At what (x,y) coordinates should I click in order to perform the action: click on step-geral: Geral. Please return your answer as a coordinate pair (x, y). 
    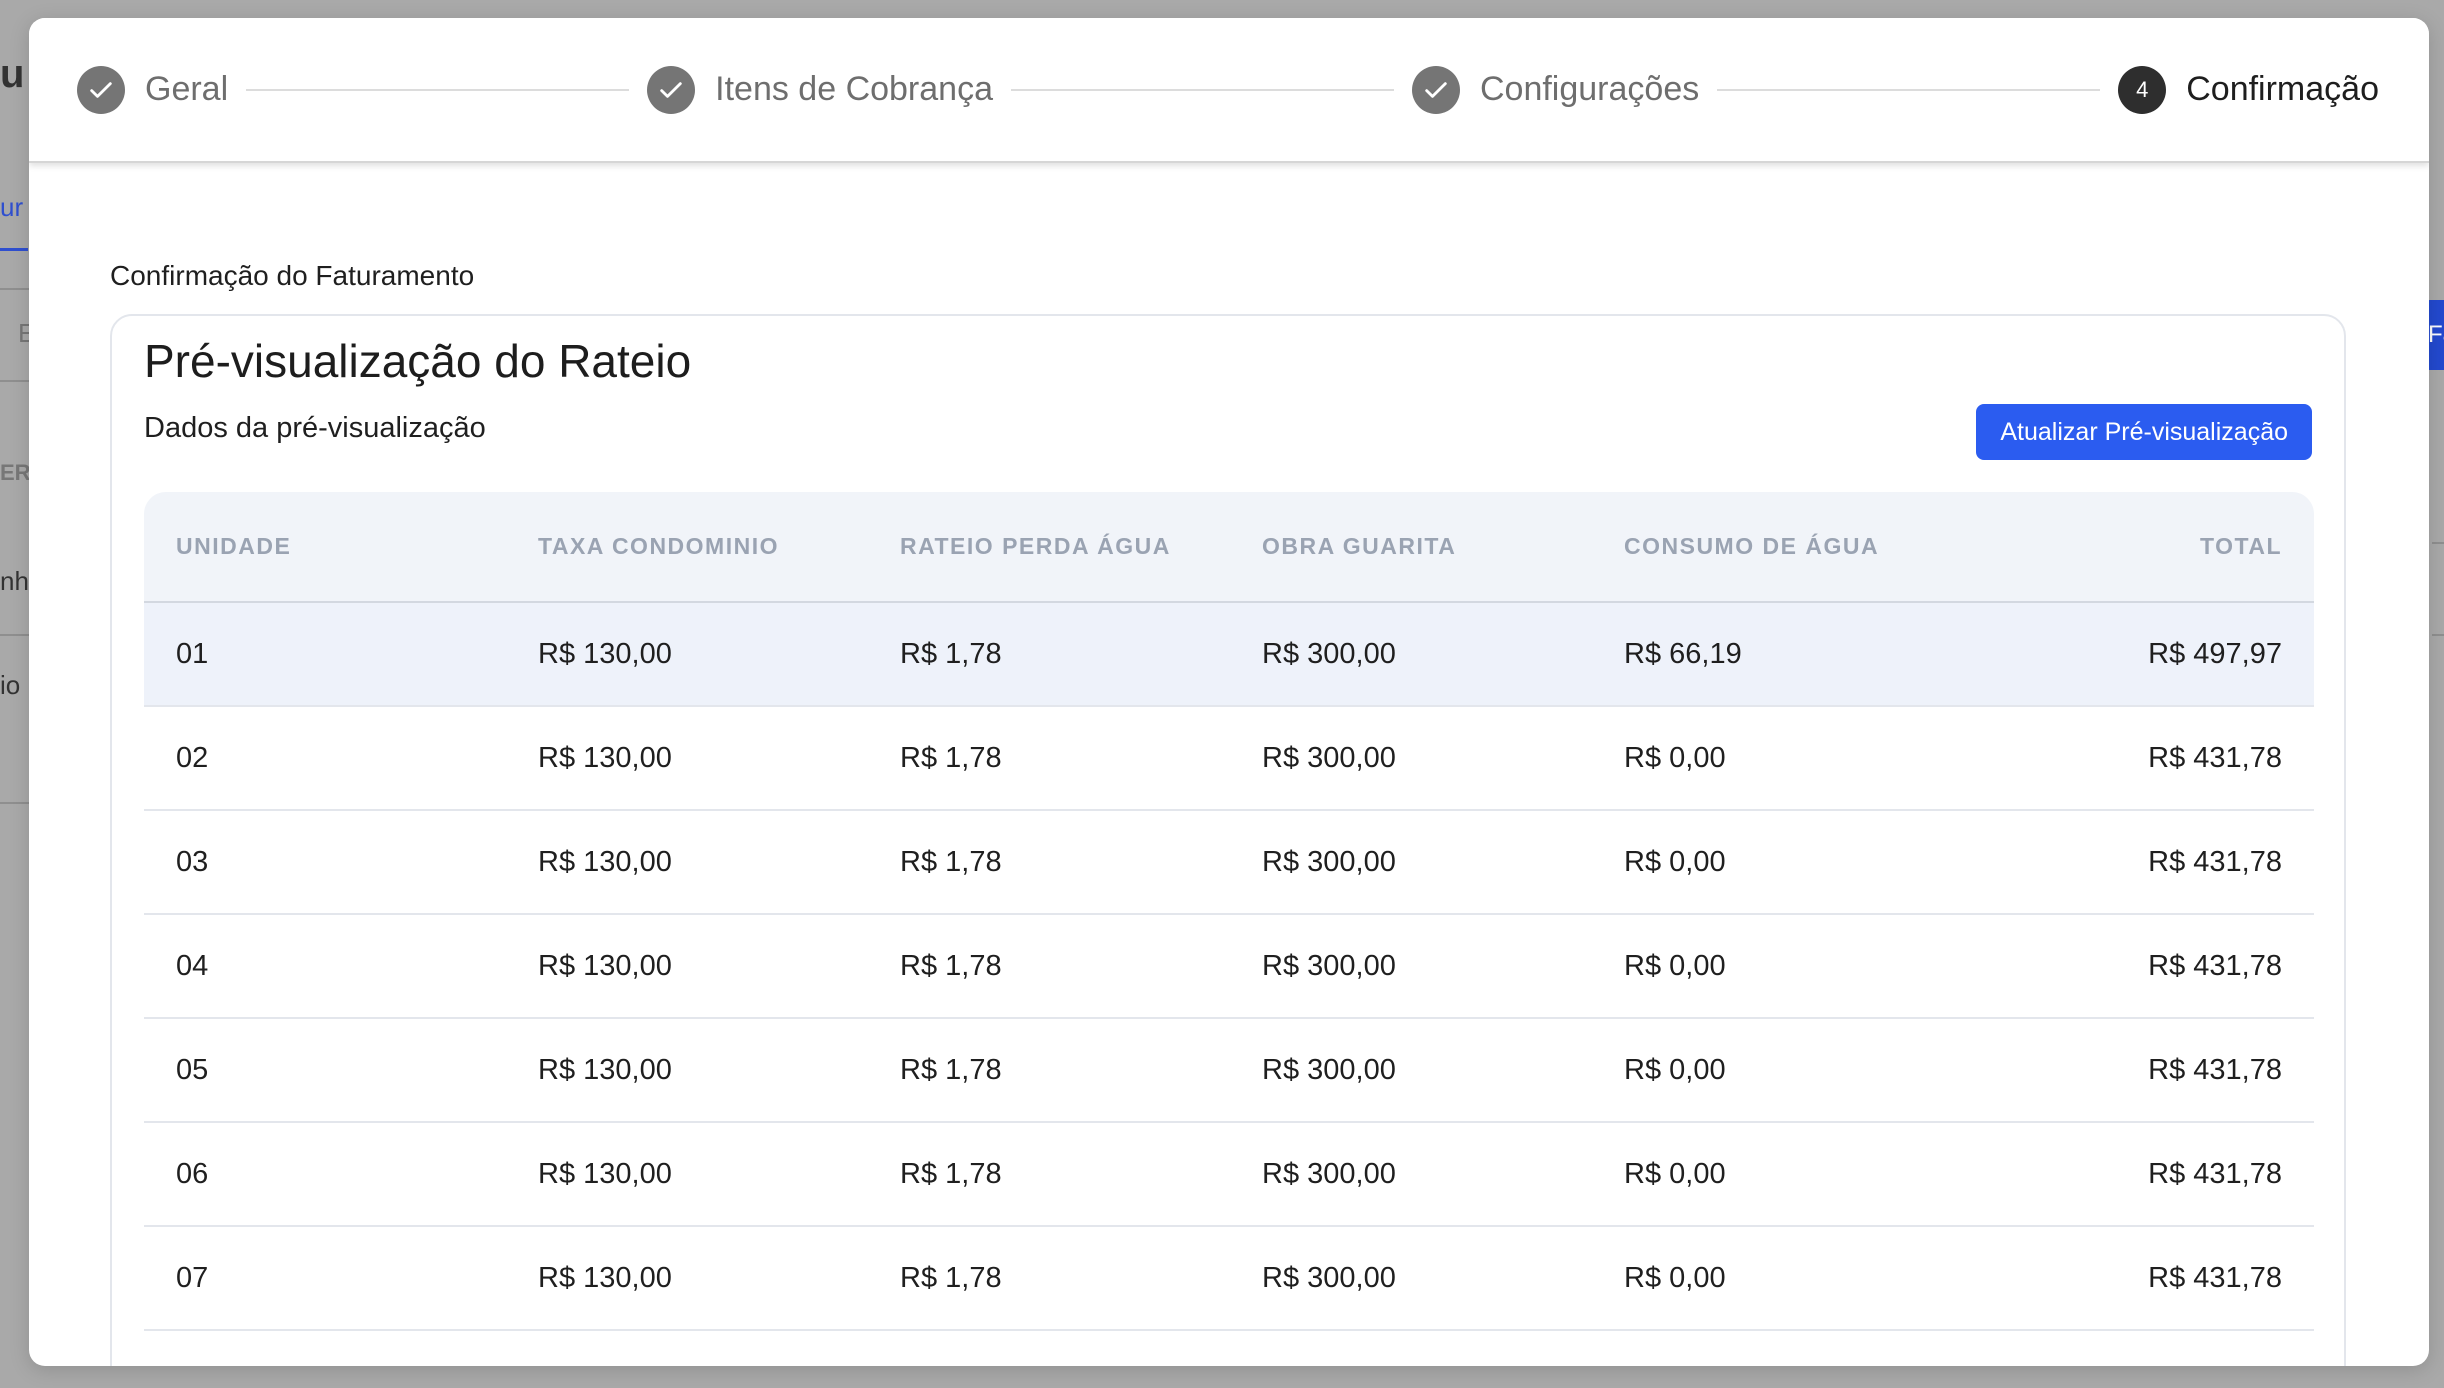
    Looking at the image, I should click on (153, 89).